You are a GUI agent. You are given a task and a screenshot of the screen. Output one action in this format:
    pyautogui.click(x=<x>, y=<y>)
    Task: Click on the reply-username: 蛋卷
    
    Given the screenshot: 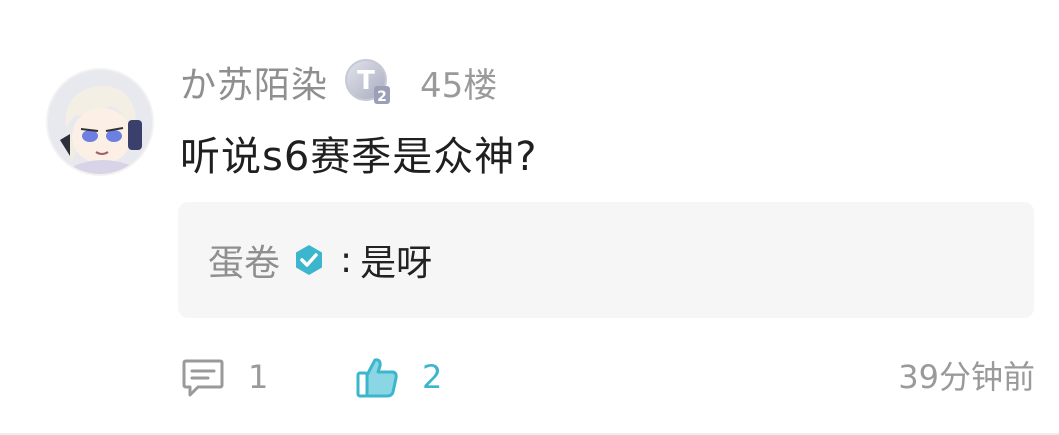 What is the action you would take?
    pyautogui.click(x=244, y=260)
    